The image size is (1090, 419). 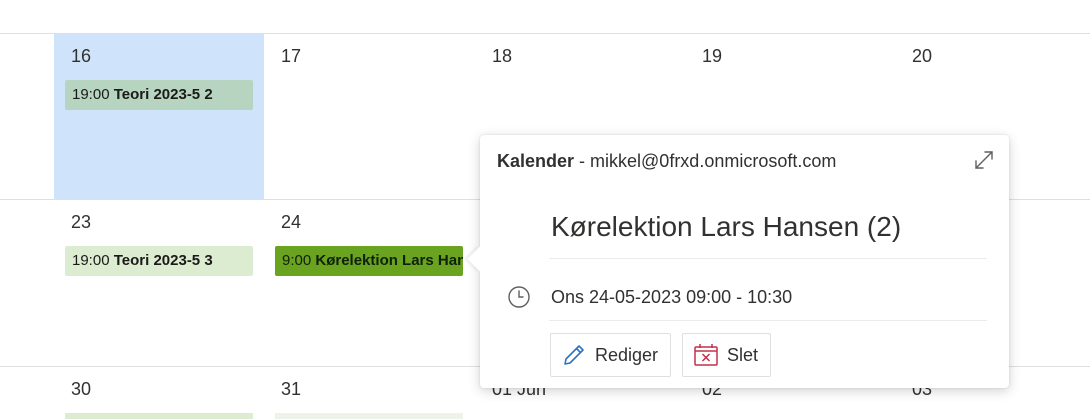 What do you see at coordinates (291, 389) in the screenshot?
I see `day-number: 31` at bounding box center [291, 389].